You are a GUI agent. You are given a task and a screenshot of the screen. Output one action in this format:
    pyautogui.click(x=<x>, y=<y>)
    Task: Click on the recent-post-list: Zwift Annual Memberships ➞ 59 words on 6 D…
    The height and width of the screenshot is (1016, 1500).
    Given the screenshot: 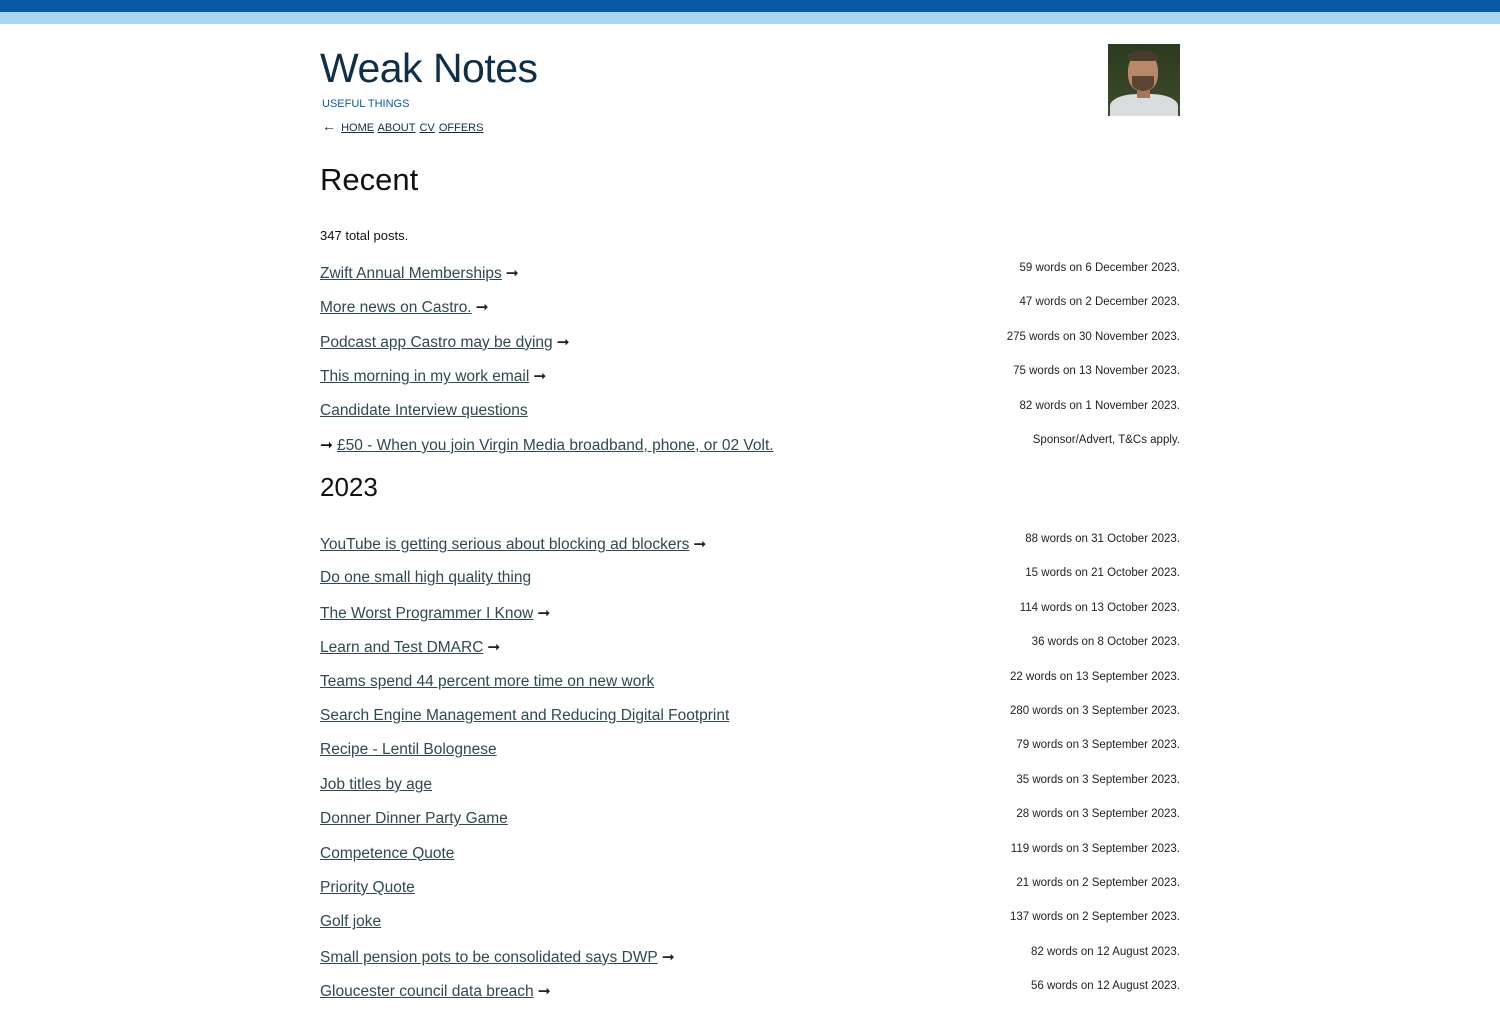 What is the action you would take?
    pyautogui.click(x=750, y=366)
    